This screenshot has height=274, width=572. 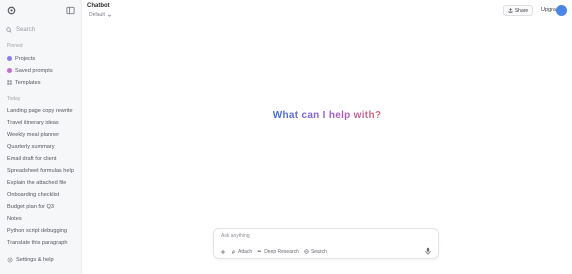 I want to click on chat-history-item: Budget plan for Q3, so click(x=42, y=206).